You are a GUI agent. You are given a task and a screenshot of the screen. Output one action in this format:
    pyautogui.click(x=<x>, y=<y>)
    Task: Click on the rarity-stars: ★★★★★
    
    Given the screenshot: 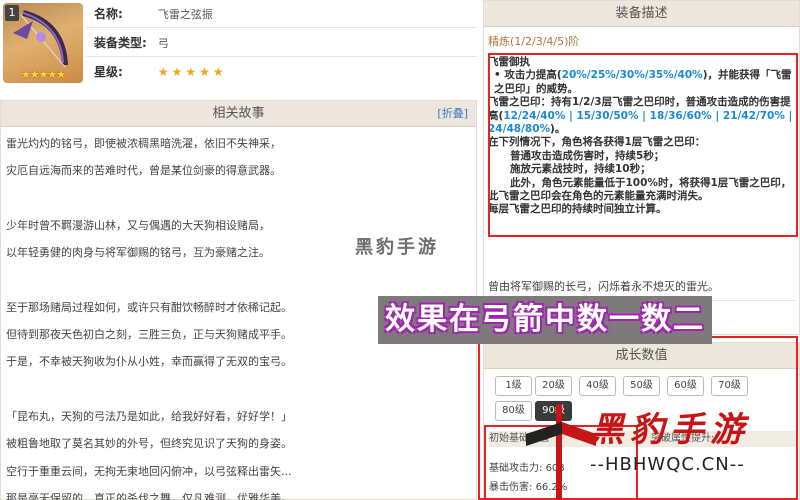 What is the action you would take?
    pyautogui.click(x=43, y=74)
    